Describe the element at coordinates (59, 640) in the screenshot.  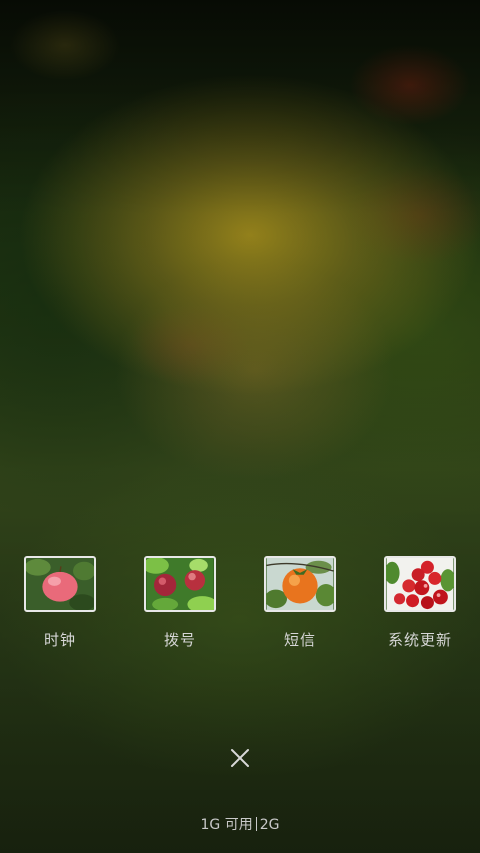
I see `app-label: 时钟` at that location.